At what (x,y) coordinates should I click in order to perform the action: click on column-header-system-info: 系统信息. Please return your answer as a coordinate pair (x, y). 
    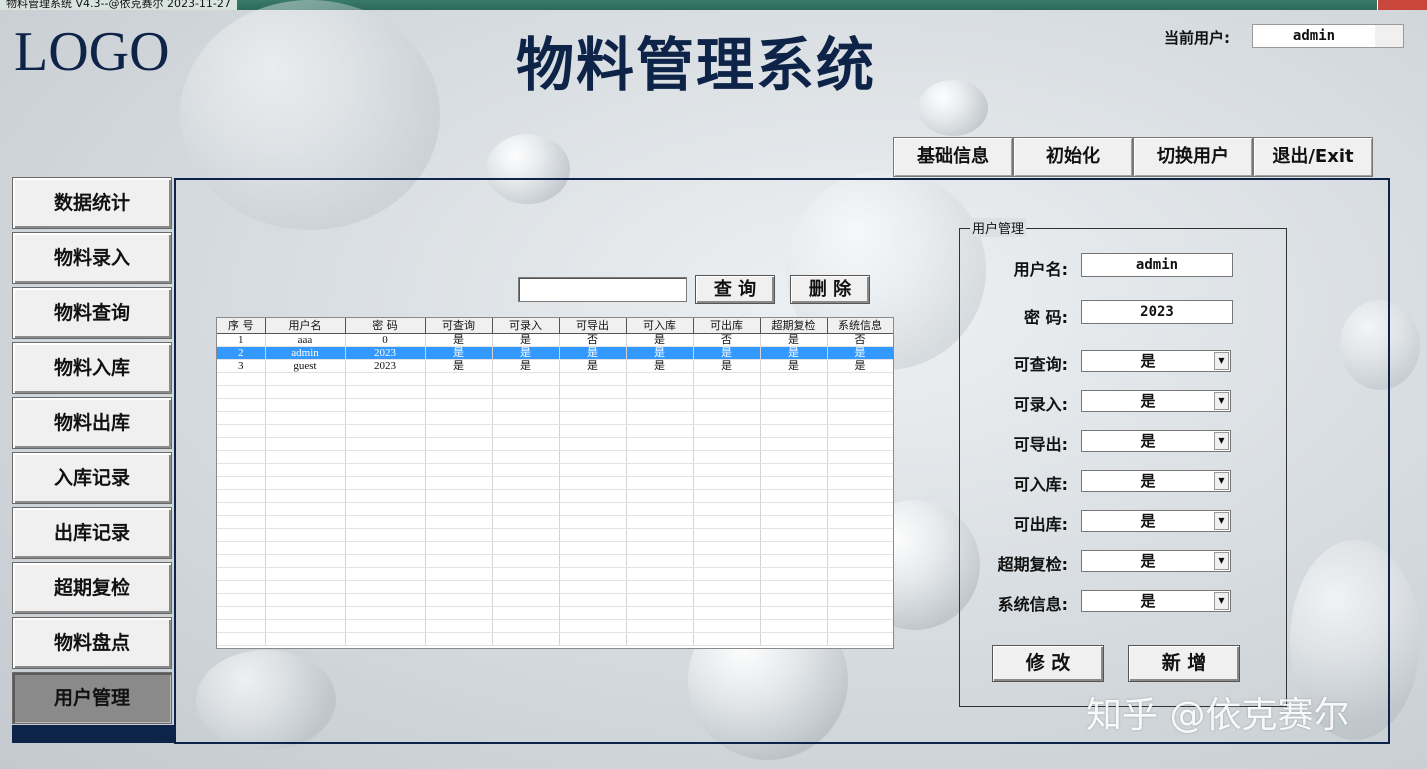
    Looking at the image, I should click on (860, 326).